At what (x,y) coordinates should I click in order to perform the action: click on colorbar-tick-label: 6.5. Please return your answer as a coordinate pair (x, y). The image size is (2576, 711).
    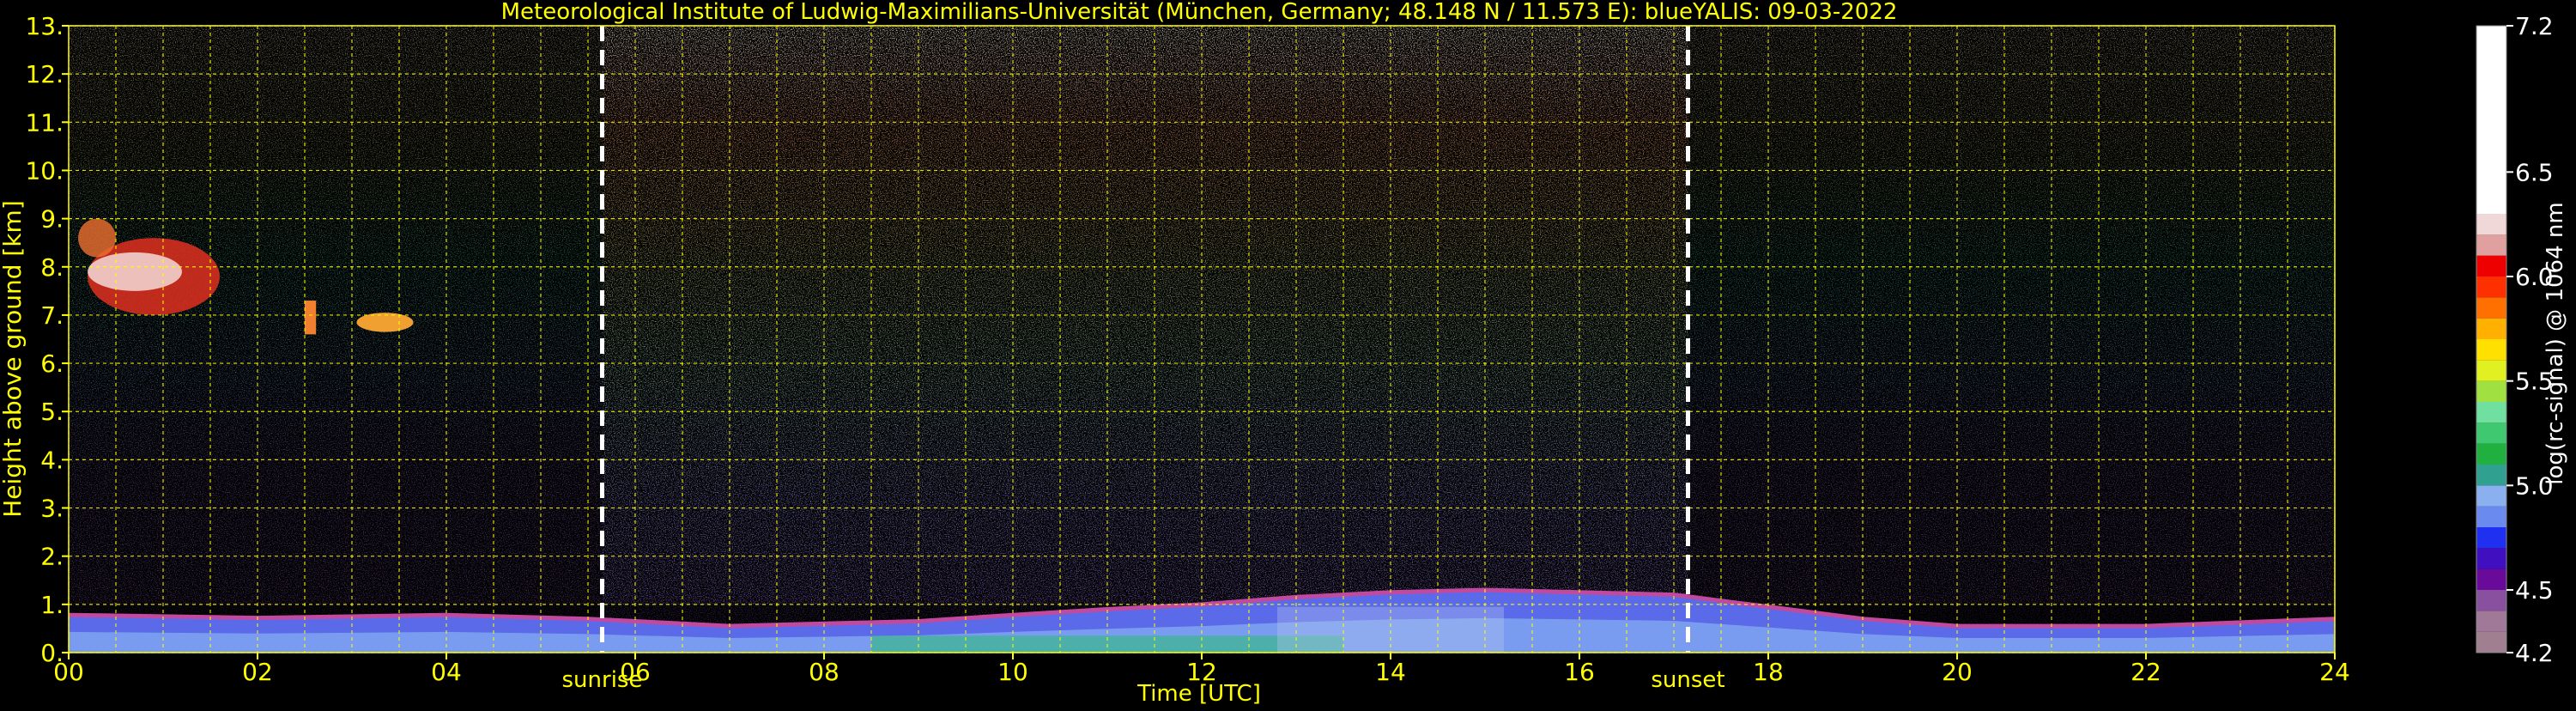
    Looking at the image, I should click on (2534, 172).